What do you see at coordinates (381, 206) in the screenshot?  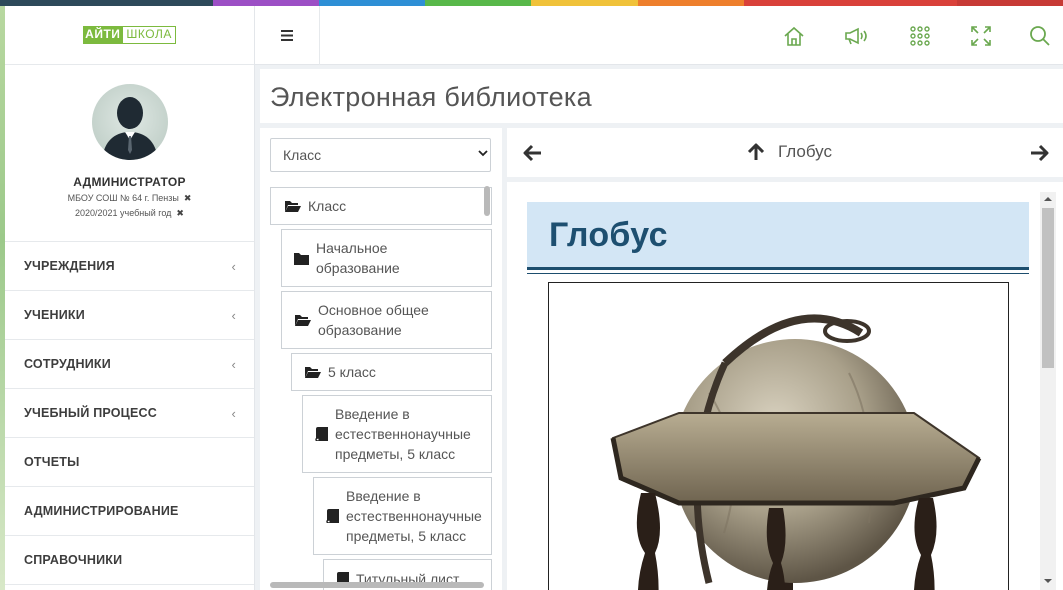 I see `tree-node-class: Класс` at bounding box center [381, 206].